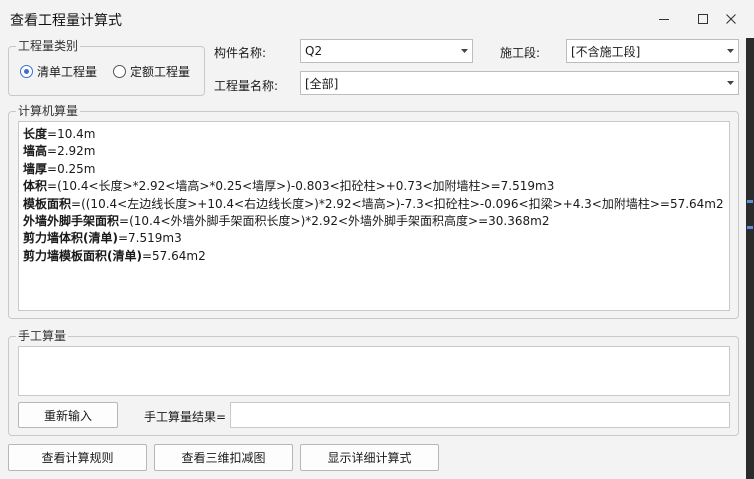  Describe the element at coordinates (35, 186) in the screenshot. I see `formula-name: 体积` at that location.